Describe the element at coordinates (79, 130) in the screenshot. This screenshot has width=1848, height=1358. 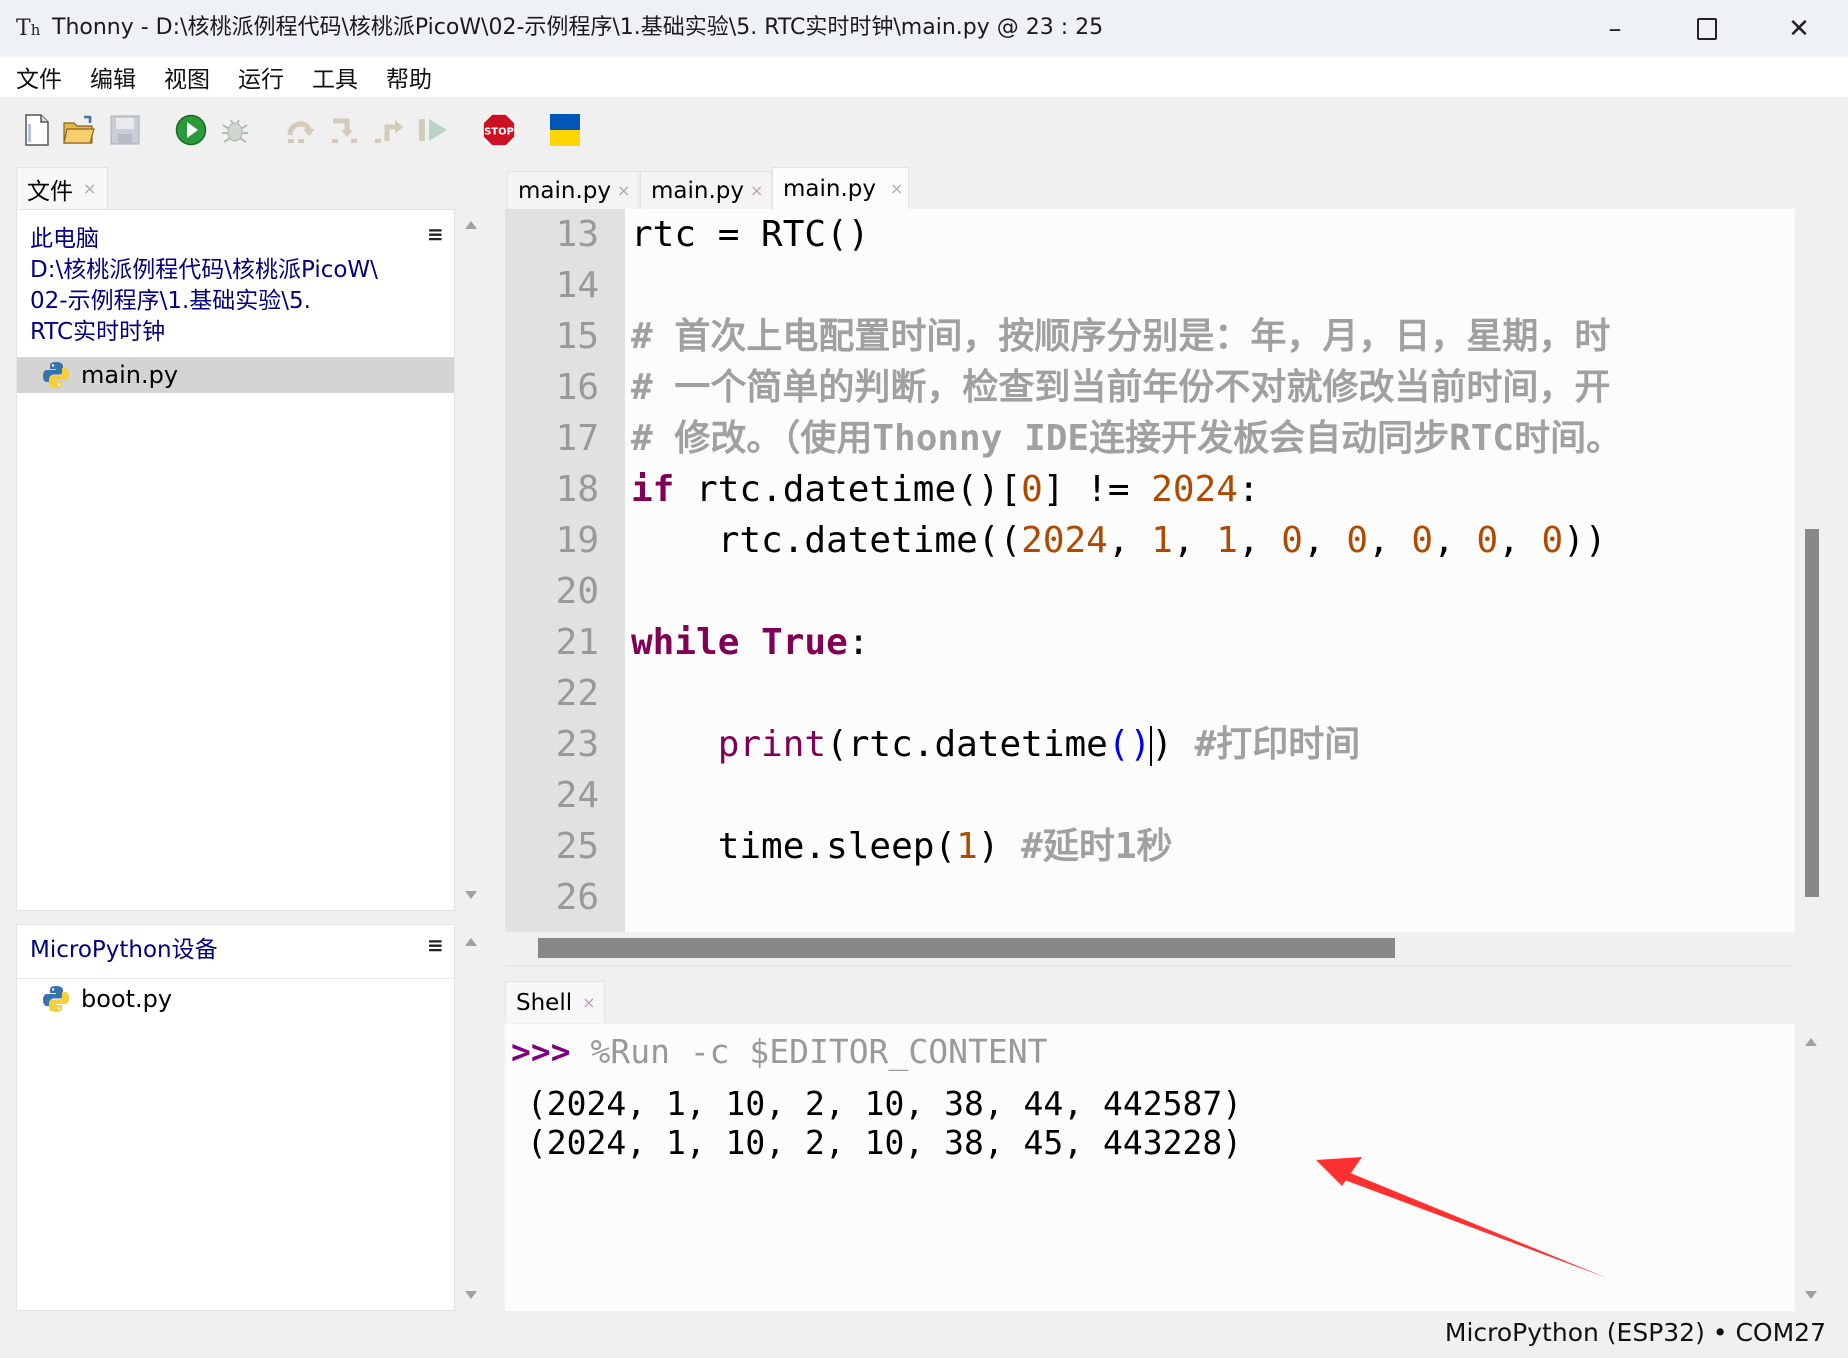
I see `open-file-button` at that location.